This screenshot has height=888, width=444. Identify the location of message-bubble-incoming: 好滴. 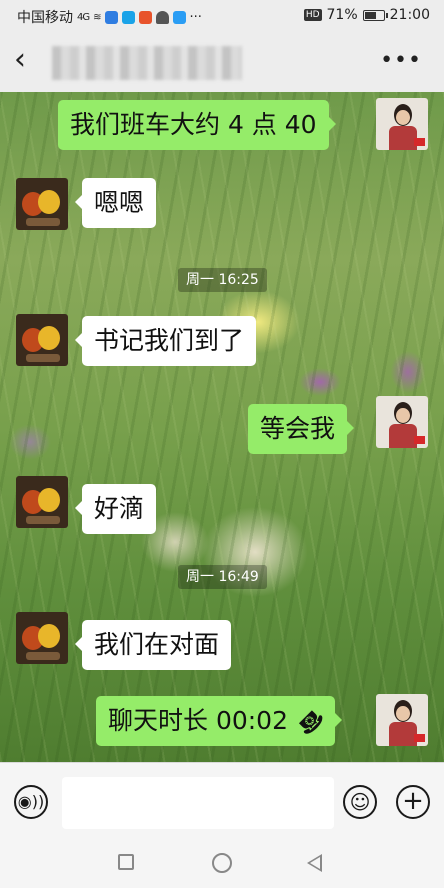
(115, 509).